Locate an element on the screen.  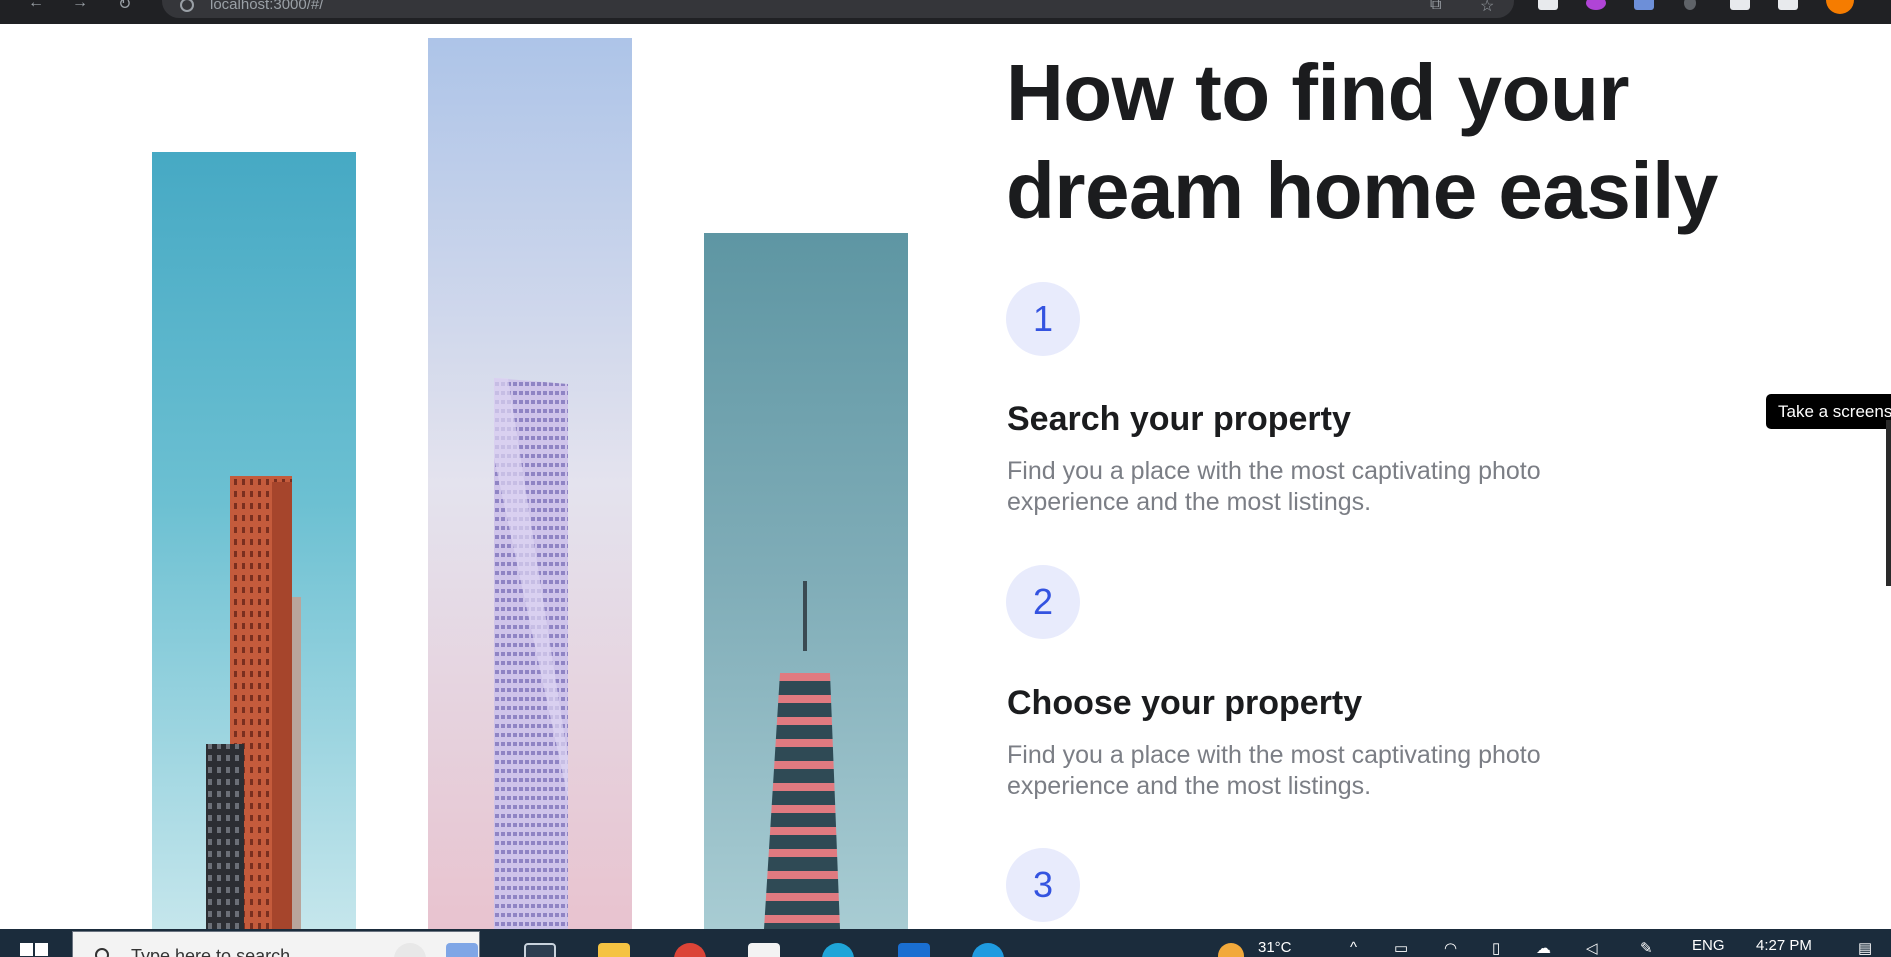
wifi-icon: ◠ is located at coordinates (1450, 948).